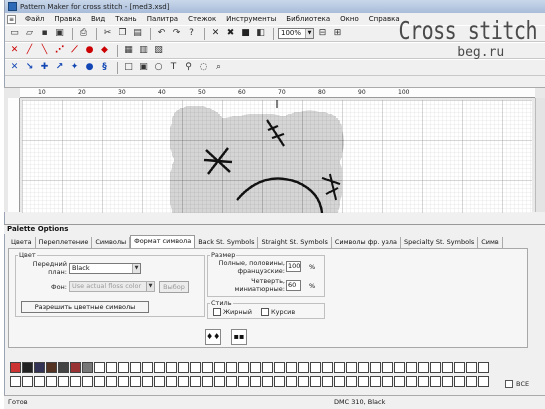 The image size is (545, 409). What do you see at coordinates (337, 33) in the screenshot?
I see `zoom-in-icon: ⊞` at bounding box center [337, 33].